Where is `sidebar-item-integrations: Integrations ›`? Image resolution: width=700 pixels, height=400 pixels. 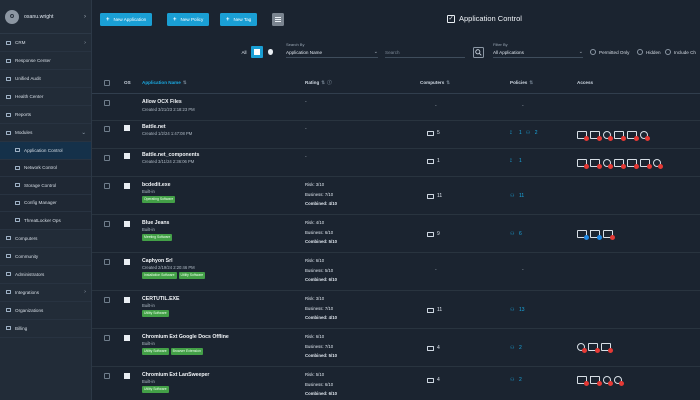
sidebar-item-integrations: Integrations › is located at coordinates (45, 293).